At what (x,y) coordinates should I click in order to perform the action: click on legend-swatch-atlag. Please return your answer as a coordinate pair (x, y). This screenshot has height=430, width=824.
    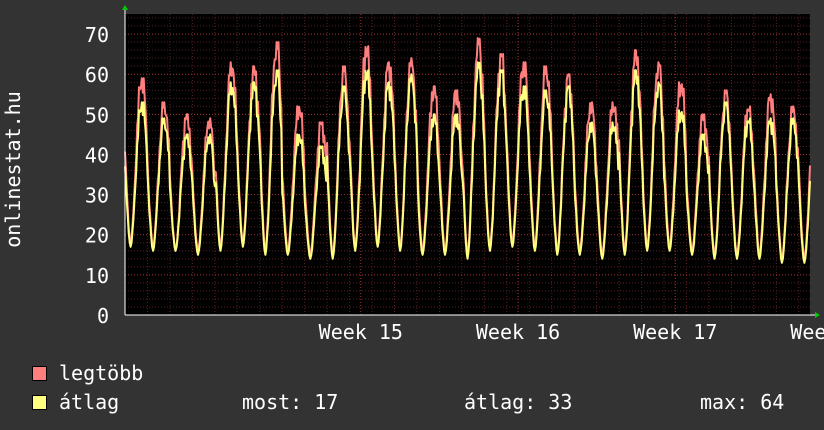
    Looking at the image, I should click on (39, 402).